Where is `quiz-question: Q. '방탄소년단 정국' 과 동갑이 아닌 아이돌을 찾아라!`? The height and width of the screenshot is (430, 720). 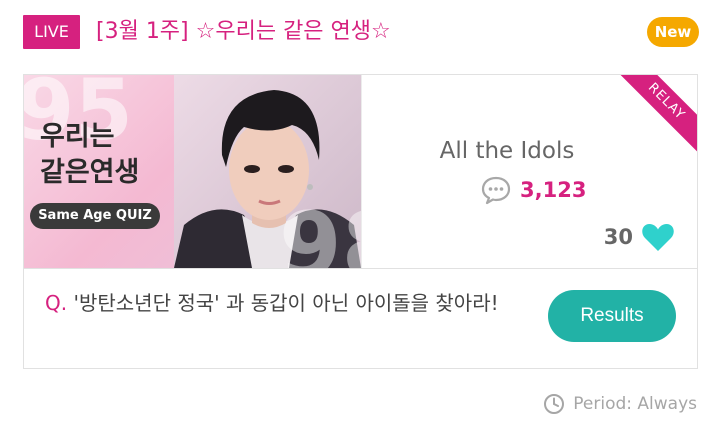 quiz-question: Q. '방탄소년단 정국' 과 동갑이 아닌 아이돌을 찾아라! is located at coordinates (272, 301).